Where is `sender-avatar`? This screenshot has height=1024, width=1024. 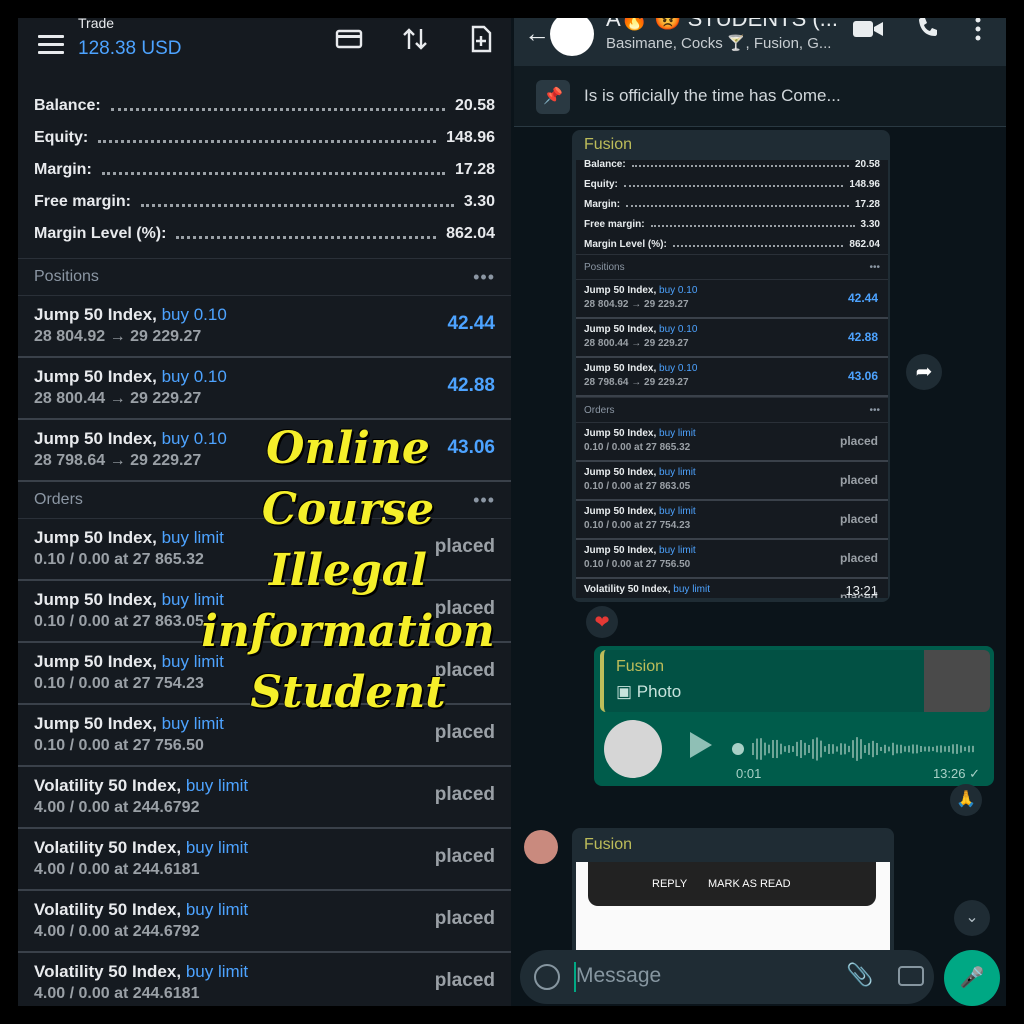 sender-avatar is located at coordinates (541, 847).